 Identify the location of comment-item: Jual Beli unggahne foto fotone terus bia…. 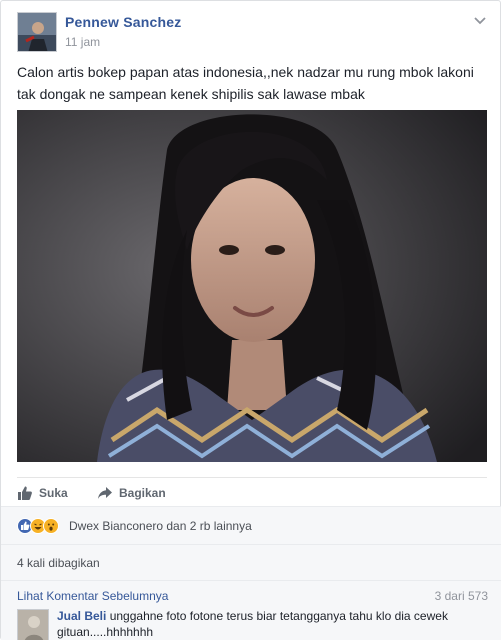
(267, 624).